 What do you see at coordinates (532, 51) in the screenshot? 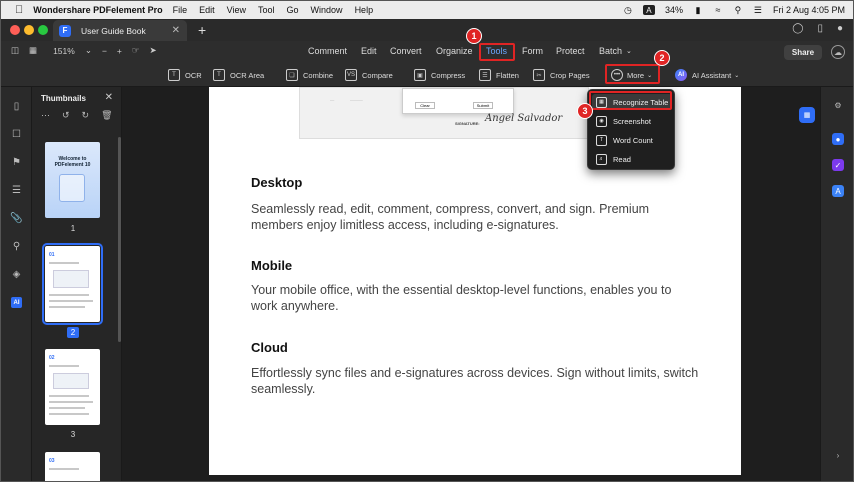
I see `tab-form: Form` at bounding box center [532, 51].